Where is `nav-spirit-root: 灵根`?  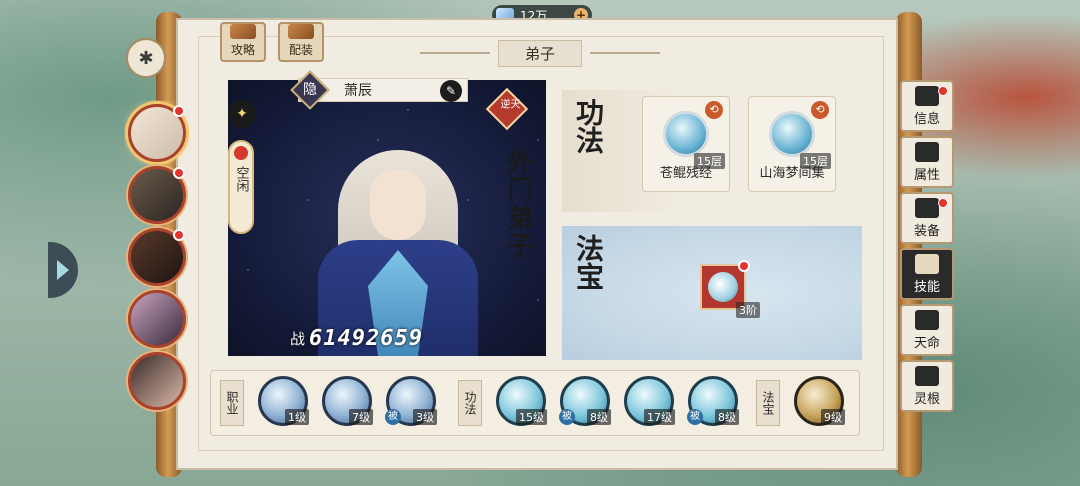 nav-spirit-root: 灵根 is located at coordinates (927, 386).